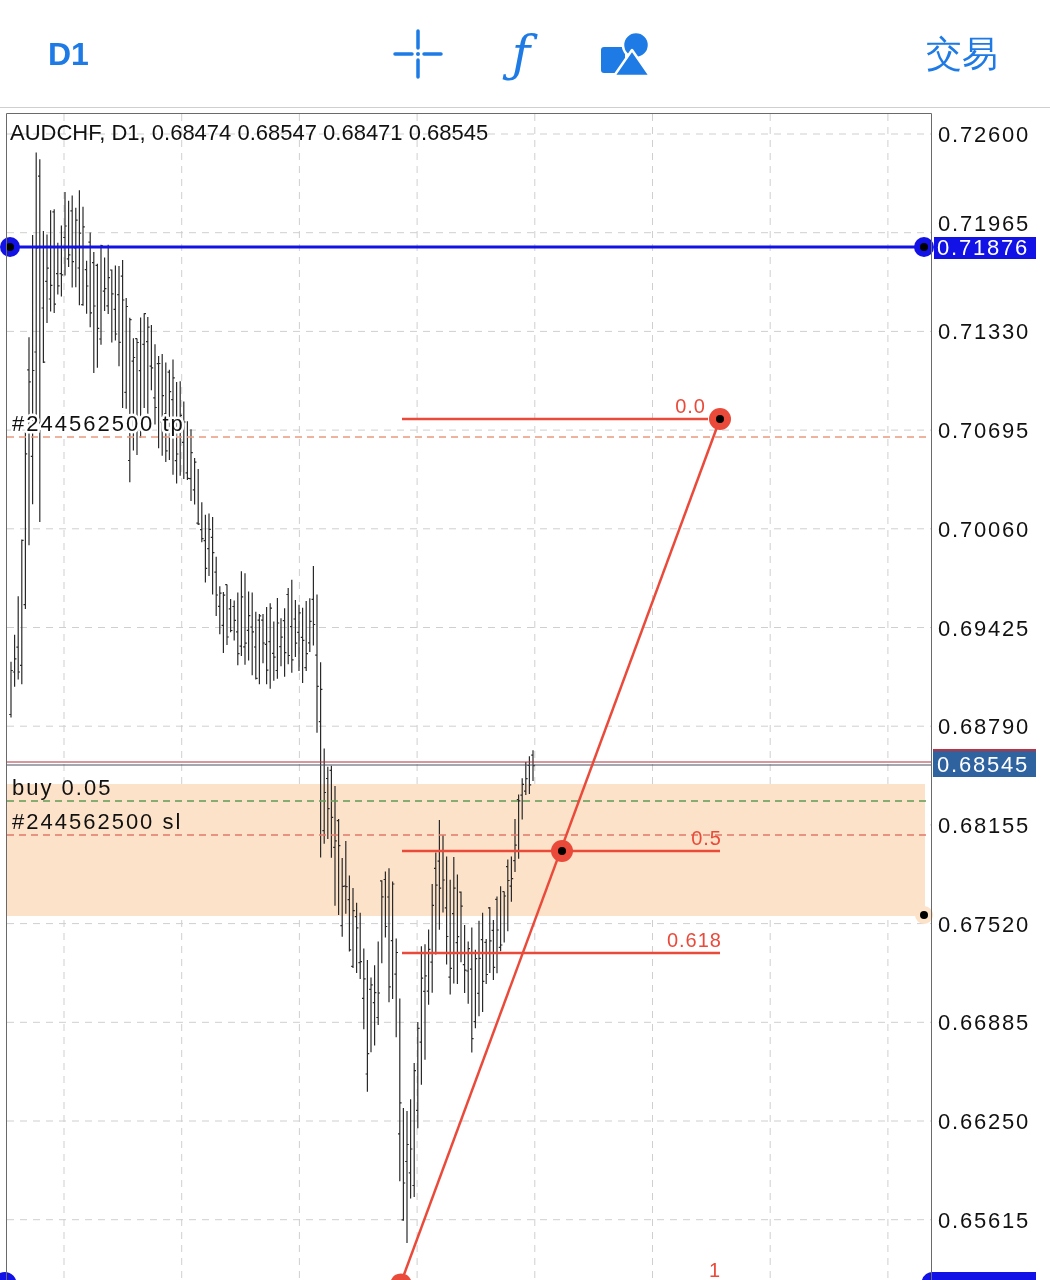 The image size is (1050, 1280). Describe the element at coordinates (984, 727) in the screenshot. I see `price-label: 0.68790` at that location.